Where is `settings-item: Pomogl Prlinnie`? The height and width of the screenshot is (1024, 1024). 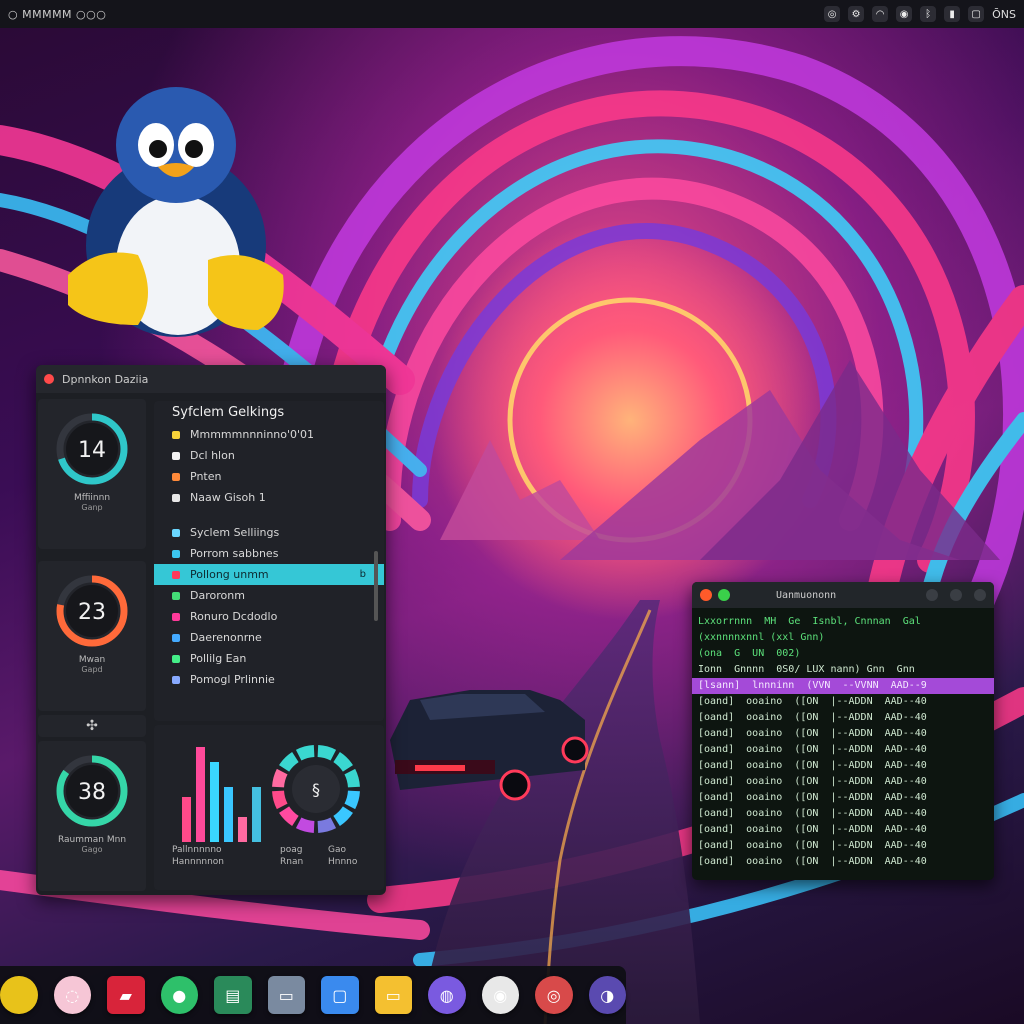 settings-item: Pomogl Prlinnie is located at coordinates (269, 679).